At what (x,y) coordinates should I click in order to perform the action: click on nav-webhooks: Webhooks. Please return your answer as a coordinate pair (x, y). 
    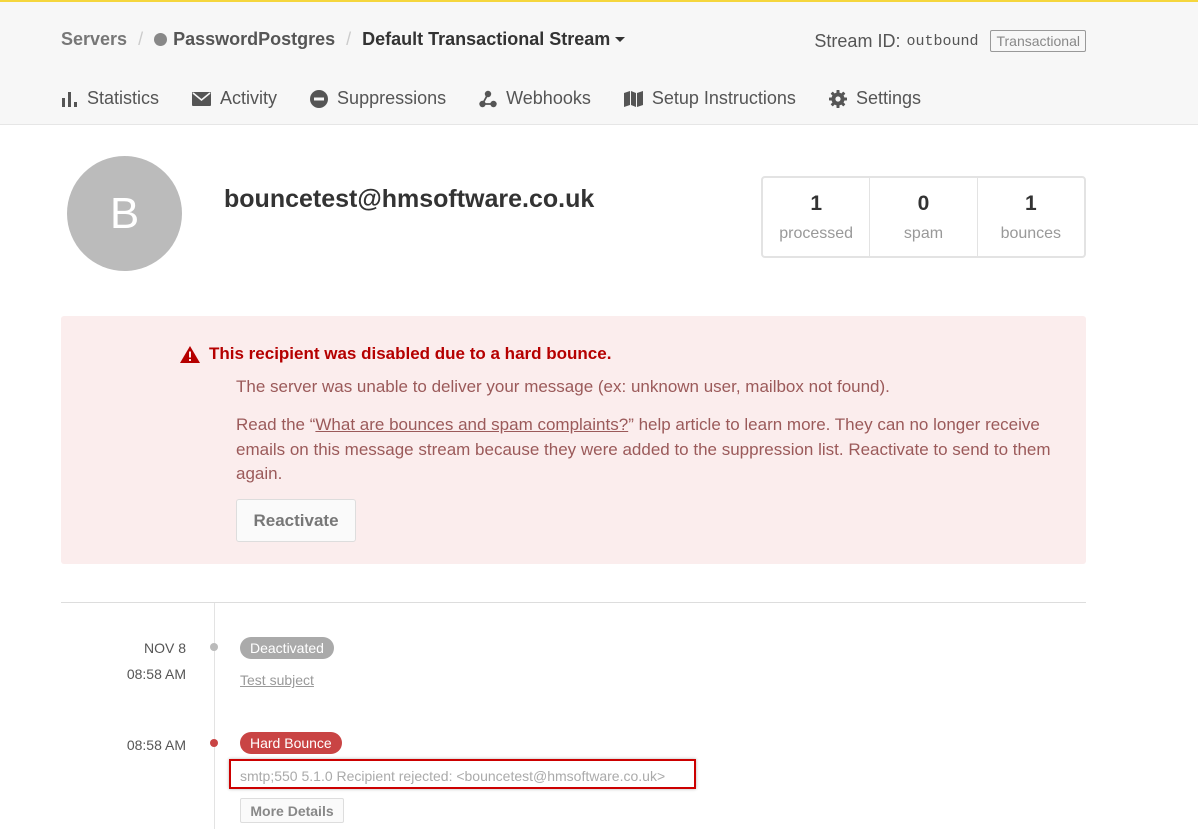
    Looking at the image, I should click on (535, 98).